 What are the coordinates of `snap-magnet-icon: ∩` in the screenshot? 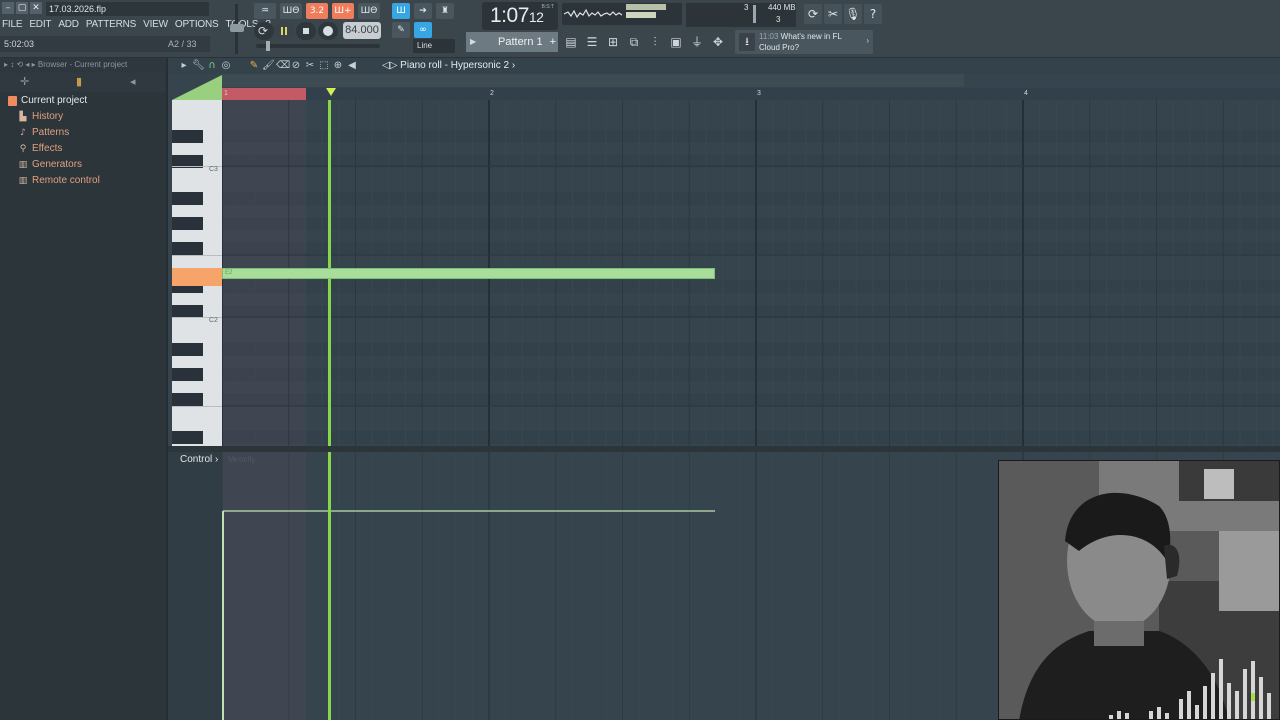 It's located at (212, 66).